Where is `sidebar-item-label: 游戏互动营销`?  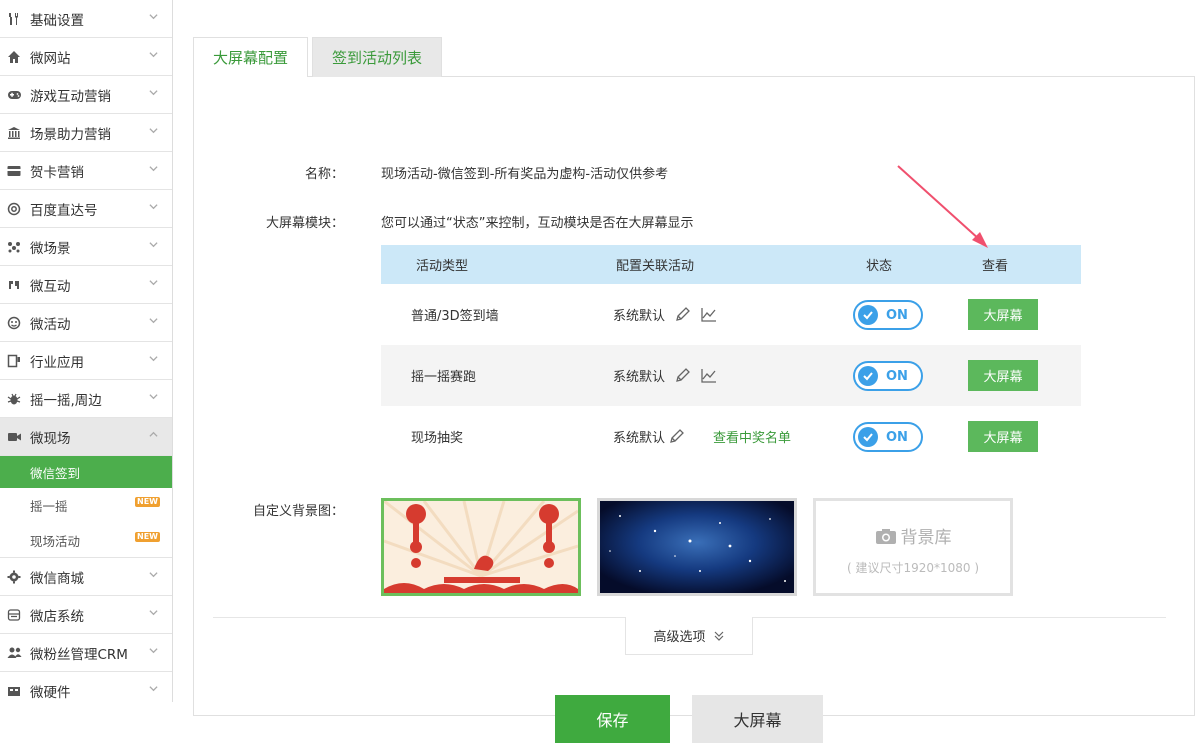
sidebar-item-label: 游戏互动营销 is located at coordinates (70, 96).